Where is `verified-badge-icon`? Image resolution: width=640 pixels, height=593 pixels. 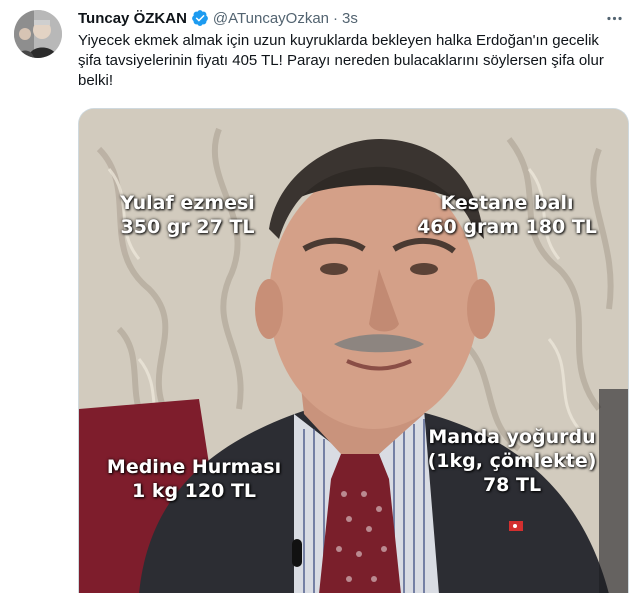 verified-badge-icon is located at coordinates (200, 18).